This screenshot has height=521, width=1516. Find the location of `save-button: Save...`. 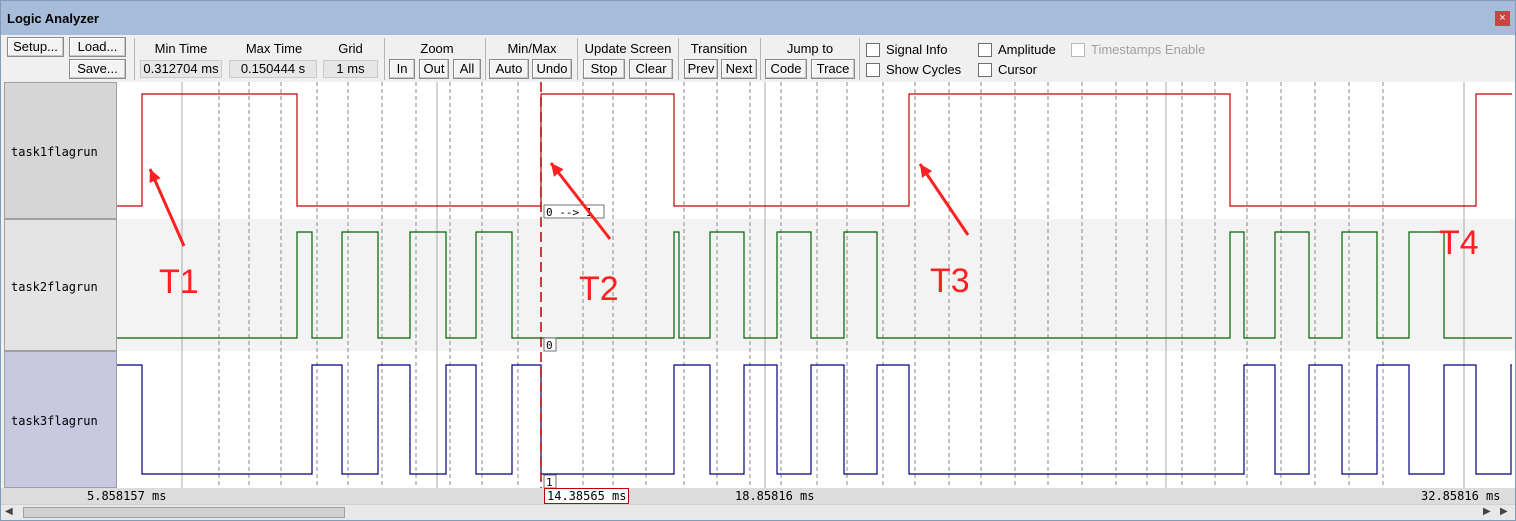

save-button: Save... is located at coordinates (97, 69).